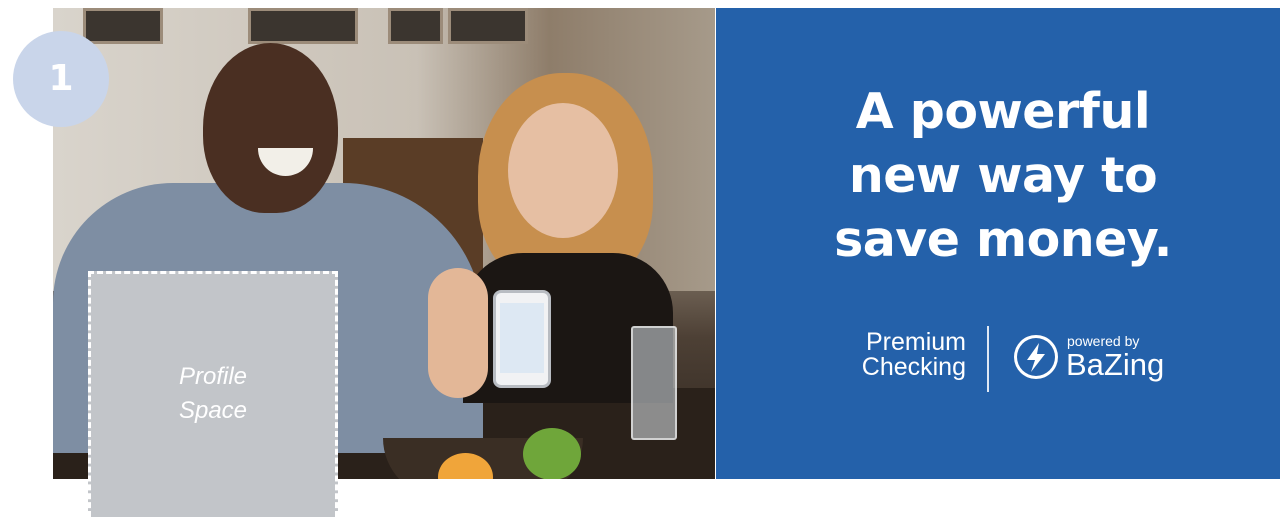 This screenshot has width=1280, height=518. I want to click on headline-line: save money., so click(1003, 239).